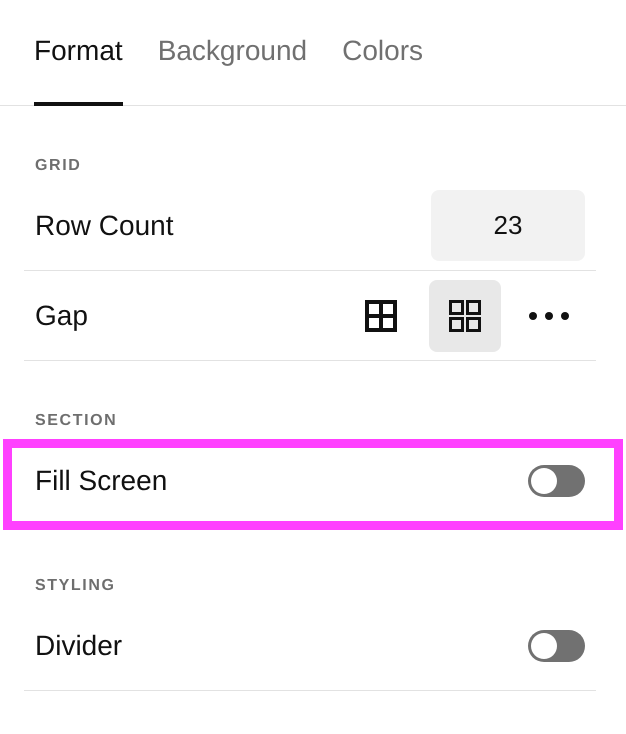  I want to click on setting-label: Gap, so click(61, 316).